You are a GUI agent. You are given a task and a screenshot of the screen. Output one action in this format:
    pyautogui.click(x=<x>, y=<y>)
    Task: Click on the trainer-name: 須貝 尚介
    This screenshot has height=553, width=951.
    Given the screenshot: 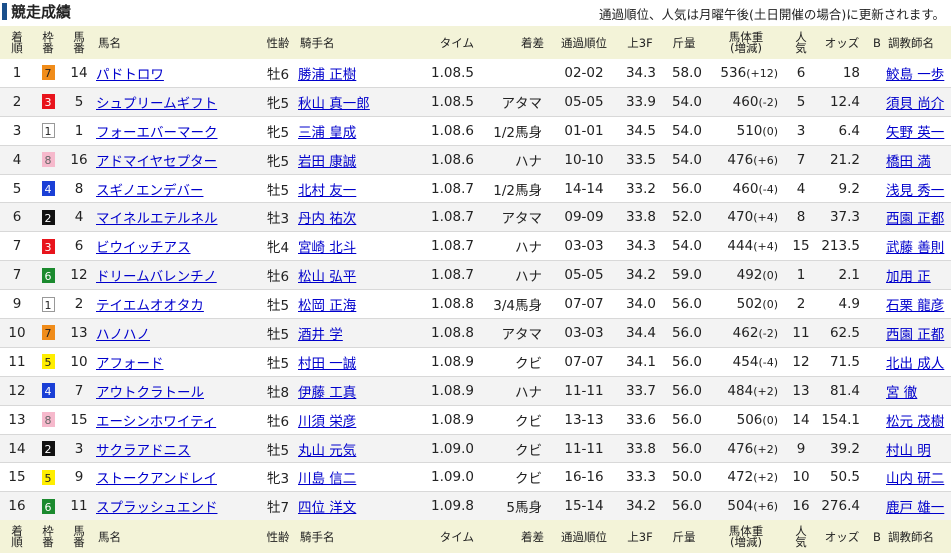 What is the action you would take?
    pyautogui.click(x=918, y=101)
    